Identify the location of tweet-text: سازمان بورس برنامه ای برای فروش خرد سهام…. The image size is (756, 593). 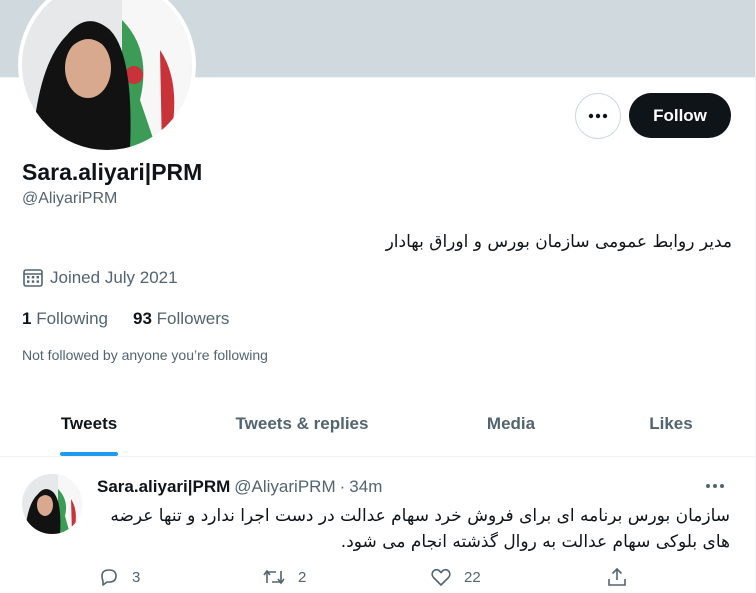
(420, 529).